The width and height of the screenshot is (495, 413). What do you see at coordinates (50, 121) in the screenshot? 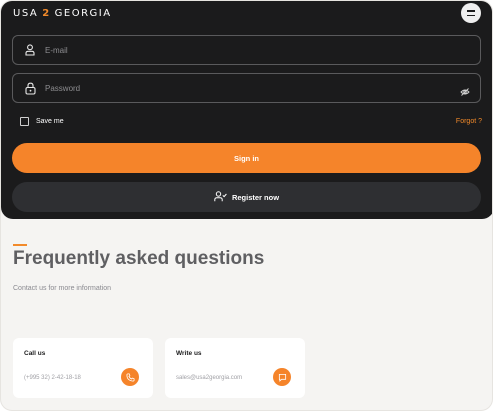
I see `save-me-label: Save me` at bounding box center [50, 121].